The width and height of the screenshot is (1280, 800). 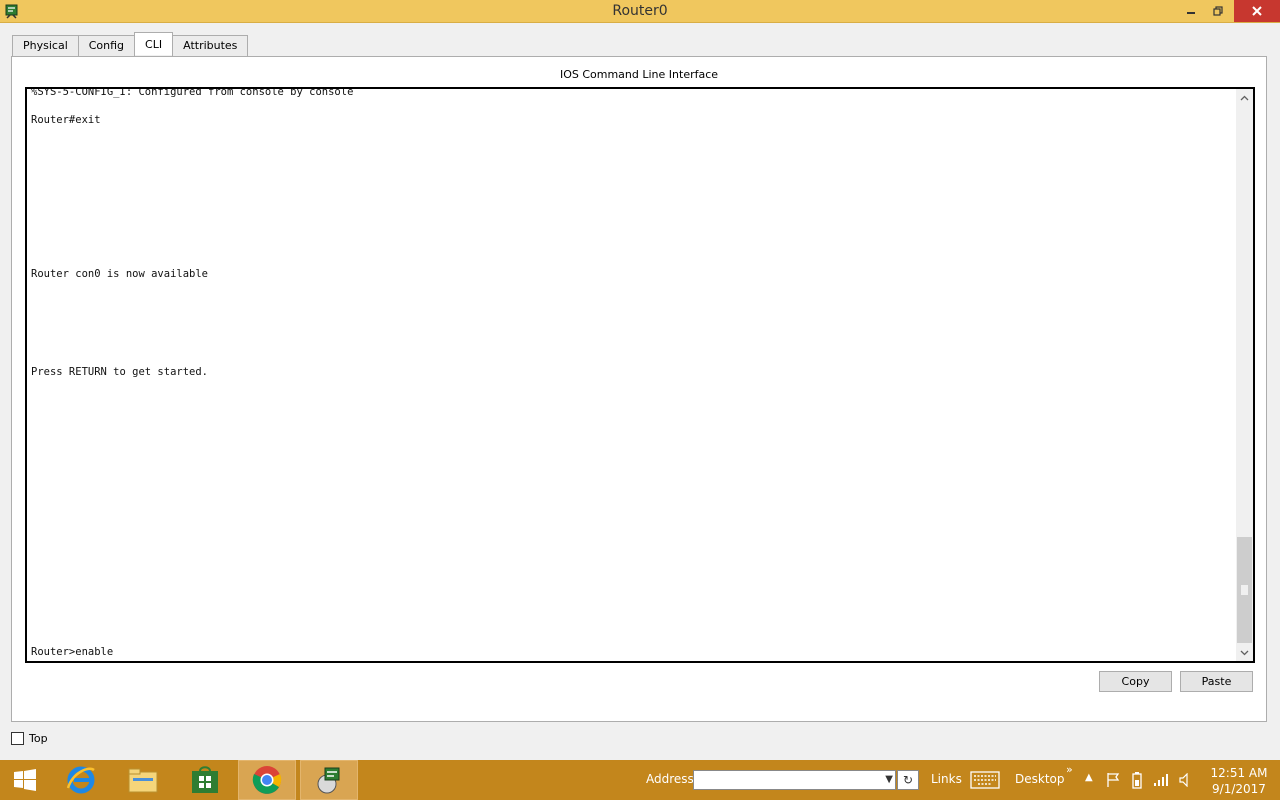 What do you see at coordinates (45, 45) in the screenshot?
I see `tab-physical: Physical` at bounding box center [45, 45].